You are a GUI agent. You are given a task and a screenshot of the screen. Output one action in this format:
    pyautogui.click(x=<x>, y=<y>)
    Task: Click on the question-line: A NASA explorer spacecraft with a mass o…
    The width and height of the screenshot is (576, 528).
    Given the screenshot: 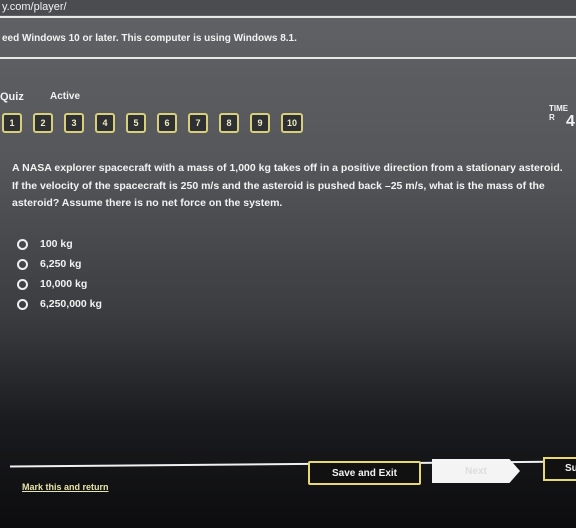 What is the action you would take?
    pyautogui.click(x=287, y=168)
    